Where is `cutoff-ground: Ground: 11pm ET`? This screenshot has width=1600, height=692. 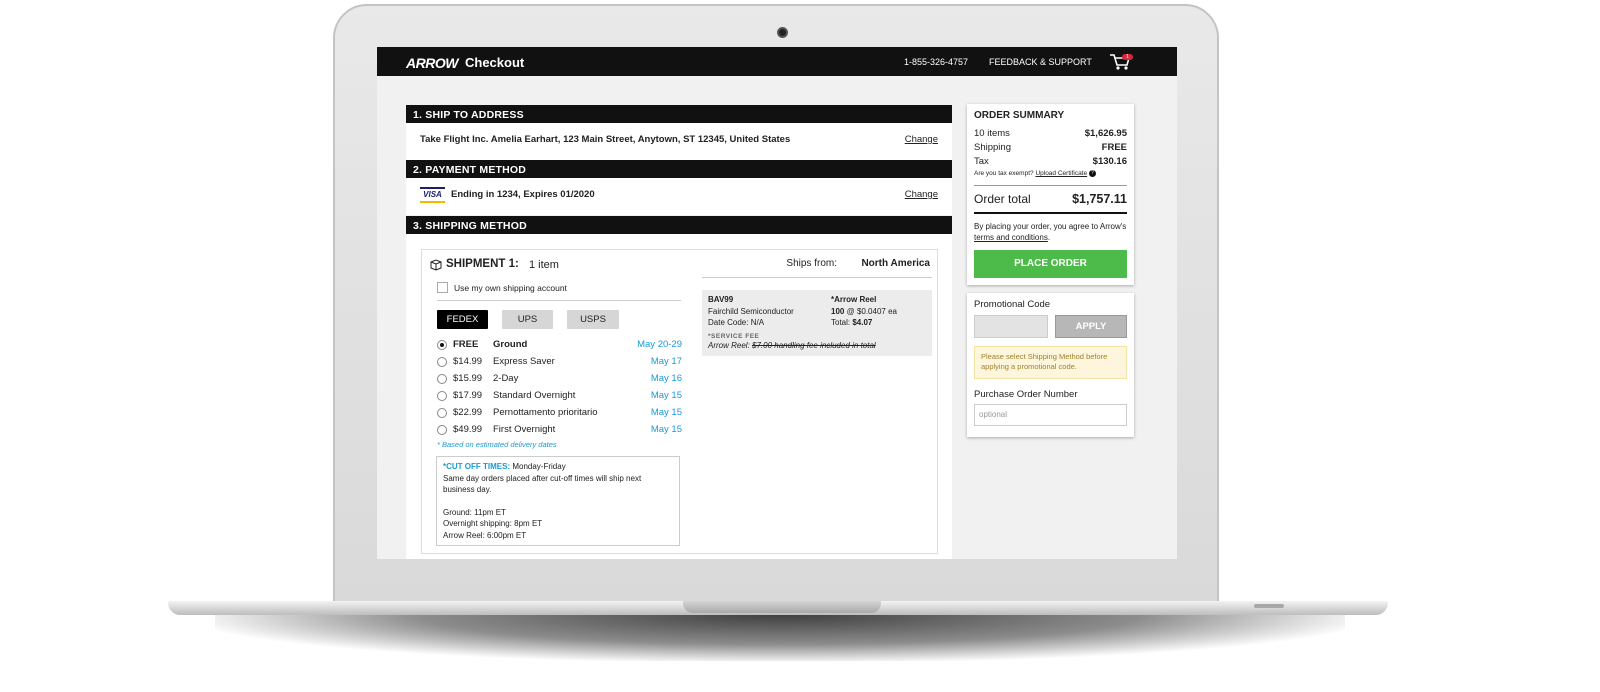
cutoff-ground: Ground: 11pm ET is located at coordinates (474, 512).